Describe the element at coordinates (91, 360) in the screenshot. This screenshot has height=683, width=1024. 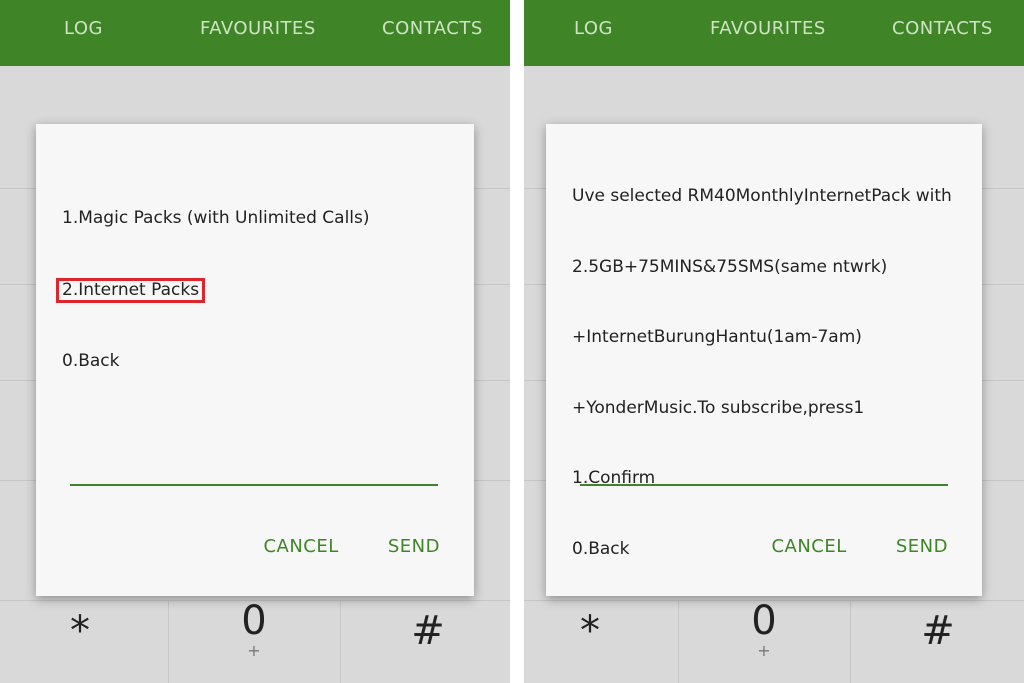
I see `menu-line: 0.Back` at that location.